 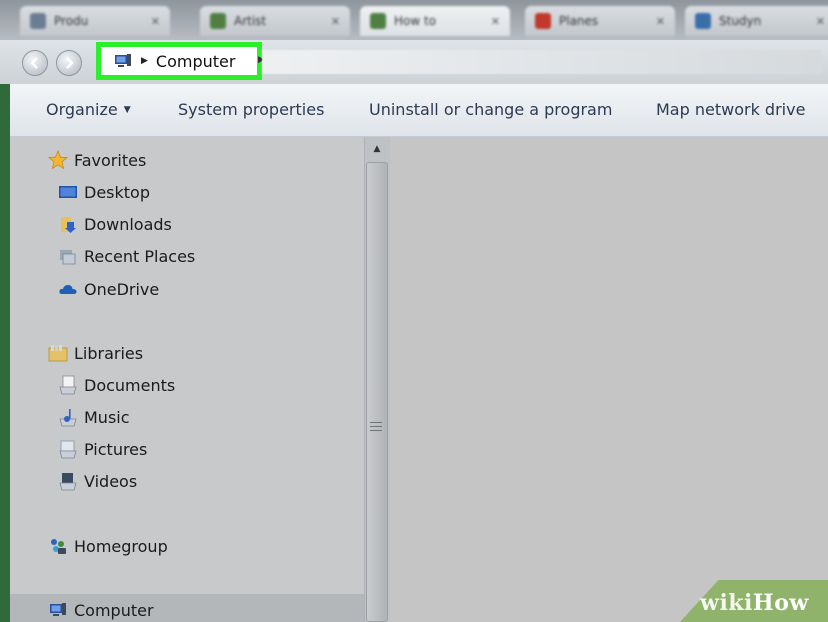 I want to click on documents-icon, so click(x=68, y=385).